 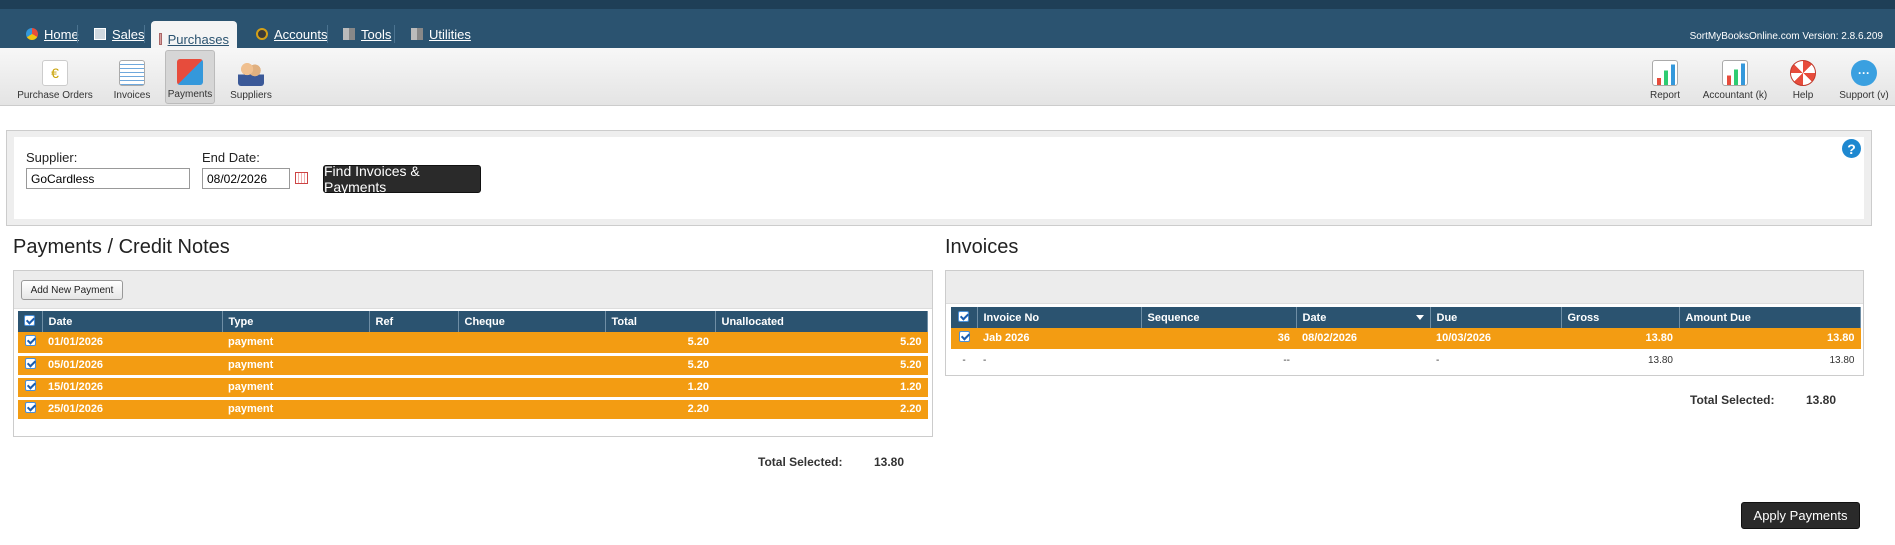 What do you see at coordinates (889, 462) in the screenshot?
I see `payments-total-value: 13.80` at bounding box center [889, 462].